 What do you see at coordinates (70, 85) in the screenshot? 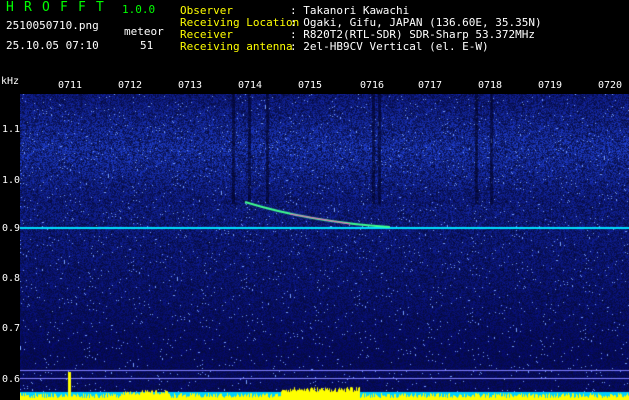
I see `time-tick-label: 0711` at bounding box center [70, 85].